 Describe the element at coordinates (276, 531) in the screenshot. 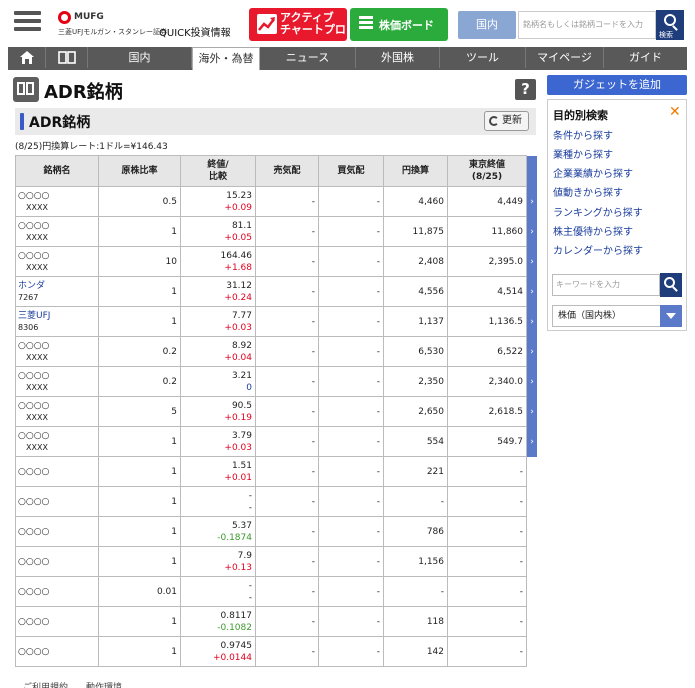

I see `table-row: ○○○○ 1 5.37 -0.1874- -786-` at that location.